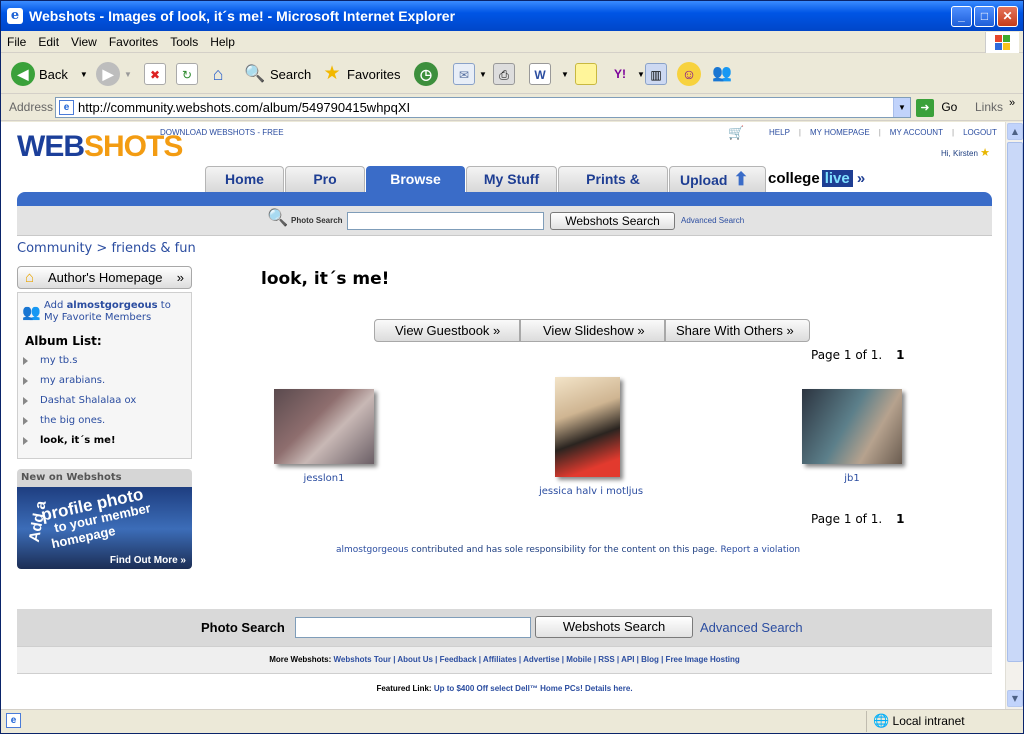 Image resolution: width=1024 pixels, height=734 pixels. What do you see at coordinates (717, 179) in the screenshot?
I see `tab-upload: Upload ⬆` at bounding box center [717, 179].